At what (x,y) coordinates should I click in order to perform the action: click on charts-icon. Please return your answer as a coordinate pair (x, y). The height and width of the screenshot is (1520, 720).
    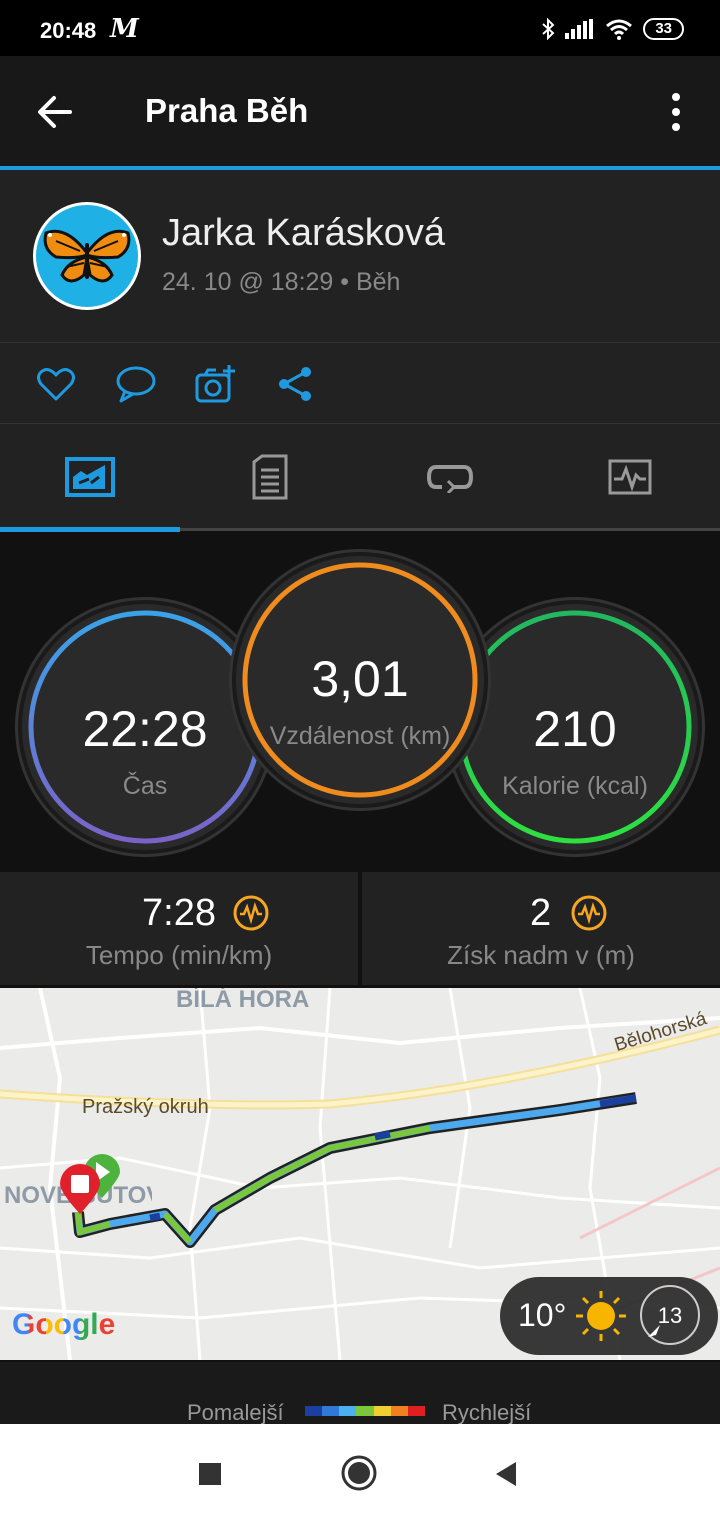
    Looking at the image, I should click on (630, 477).